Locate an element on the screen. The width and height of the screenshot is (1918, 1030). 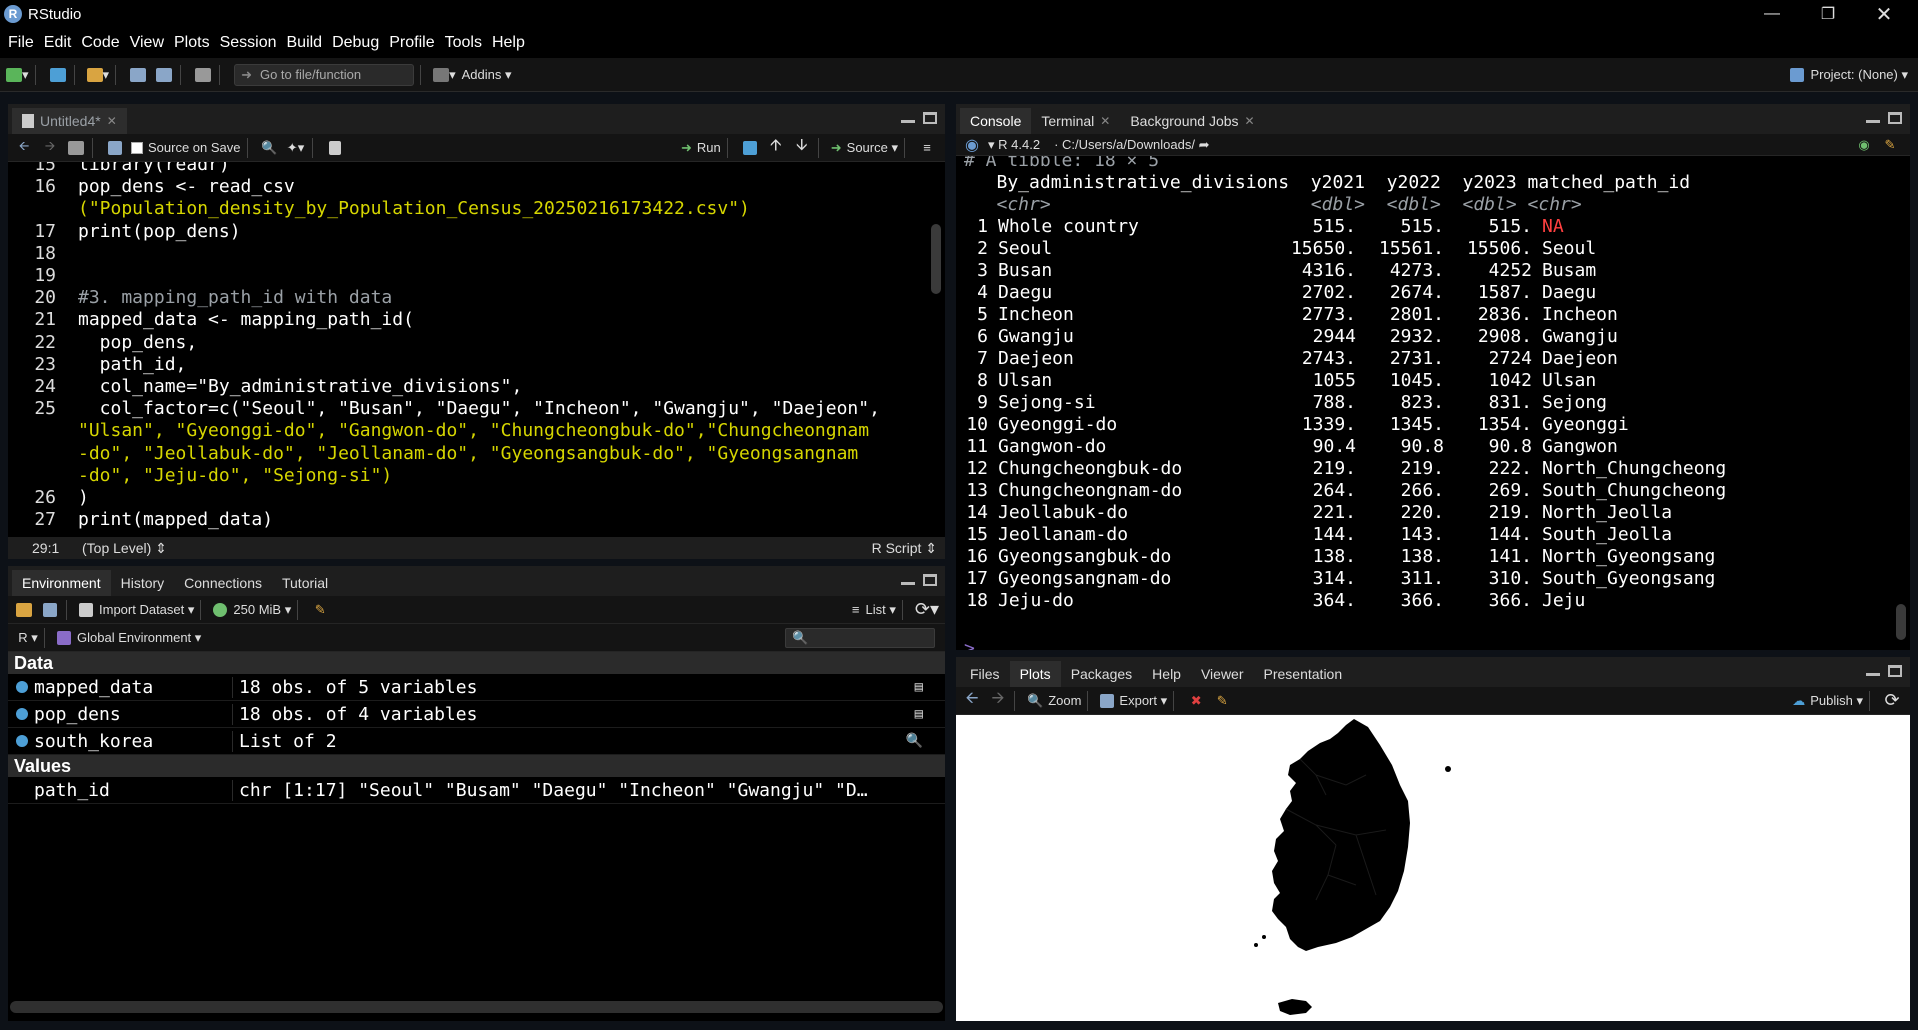
clear-console-icon: ✎ is located at coordinates (1890, 145).